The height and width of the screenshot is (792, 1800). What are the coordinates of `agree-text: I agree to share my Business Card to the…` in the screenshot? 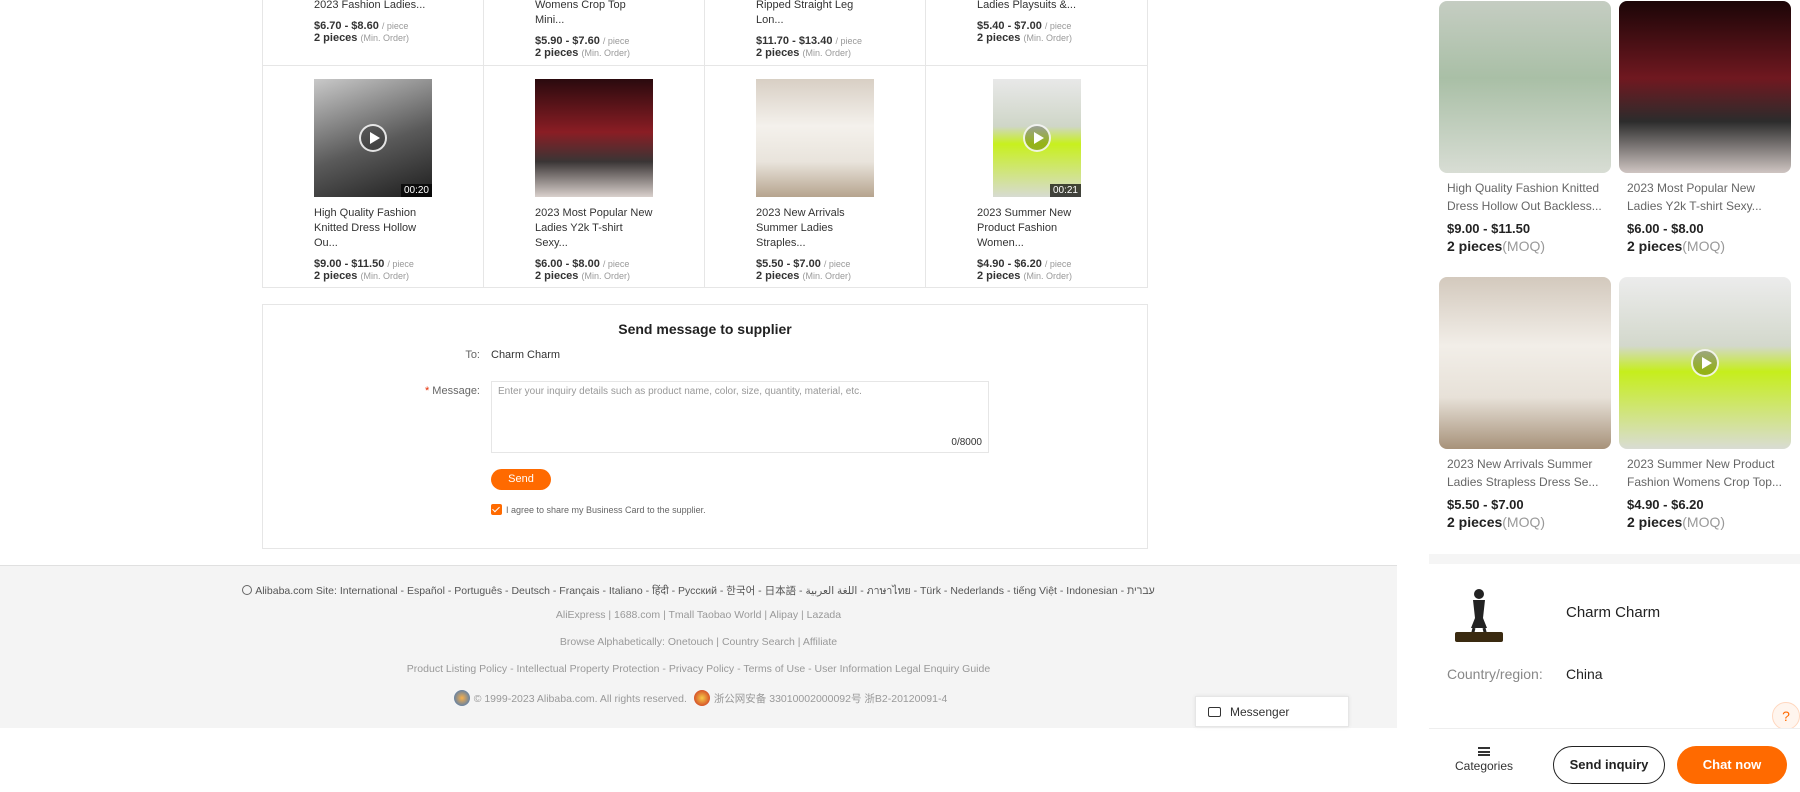 It's located at (606, 509).